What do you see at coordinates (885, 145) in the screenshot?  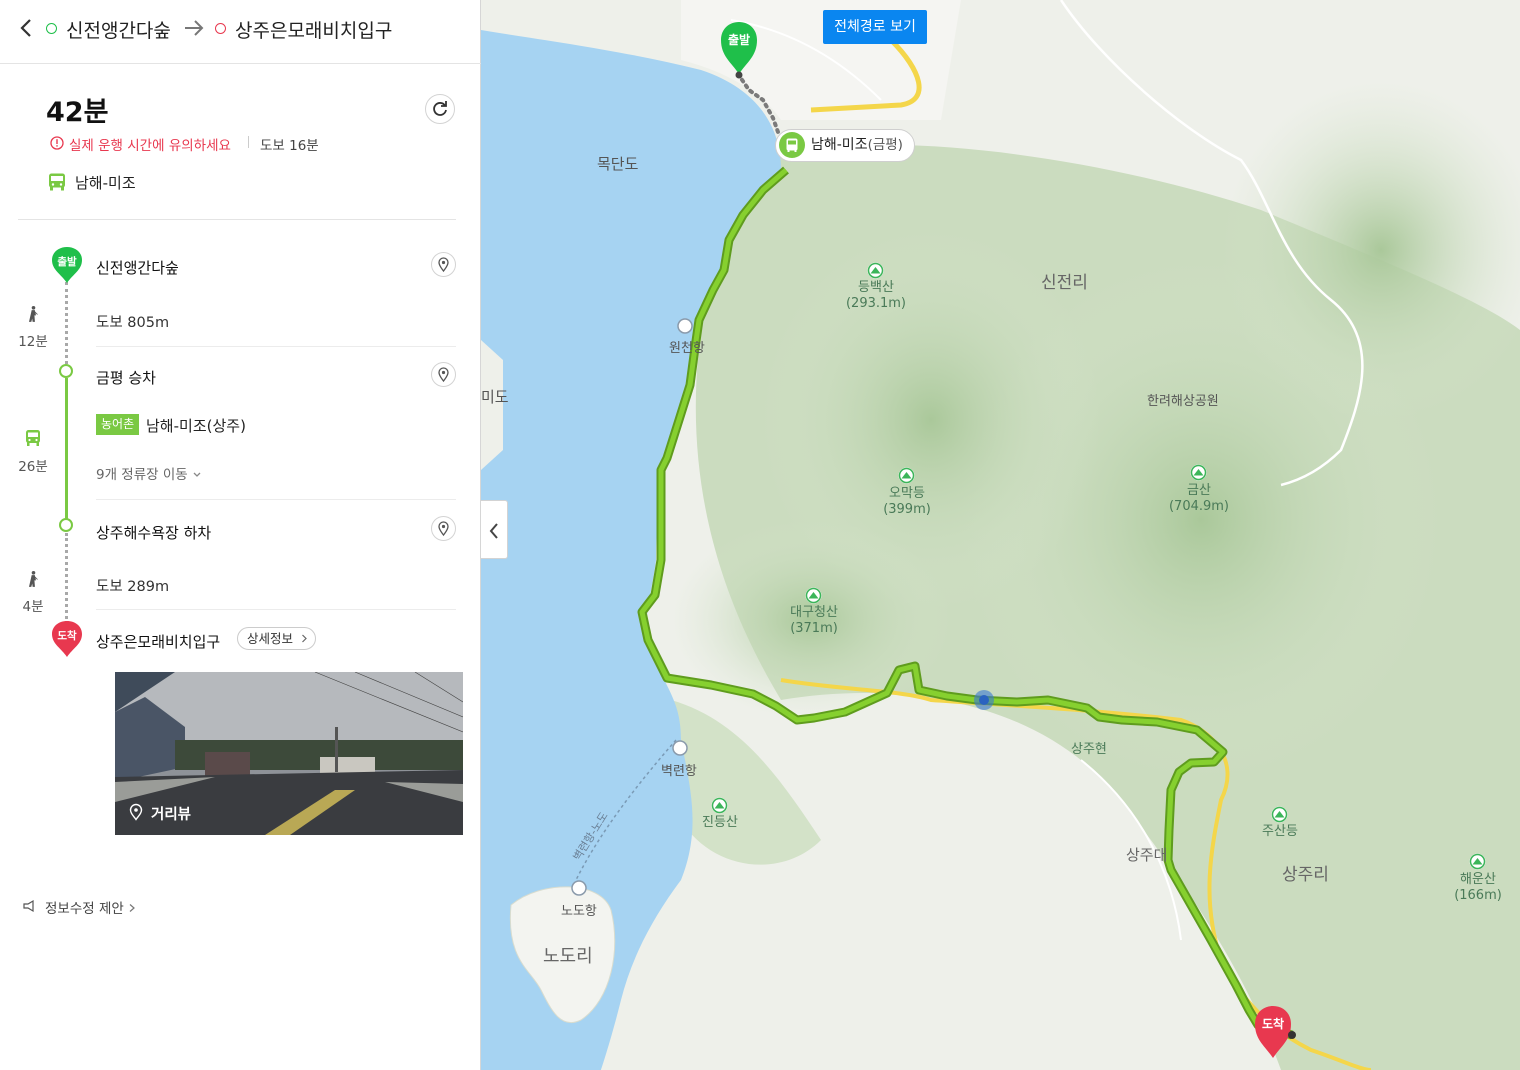 I see `bus-stop-detail: (금평)` at bounding box center [885, 145].